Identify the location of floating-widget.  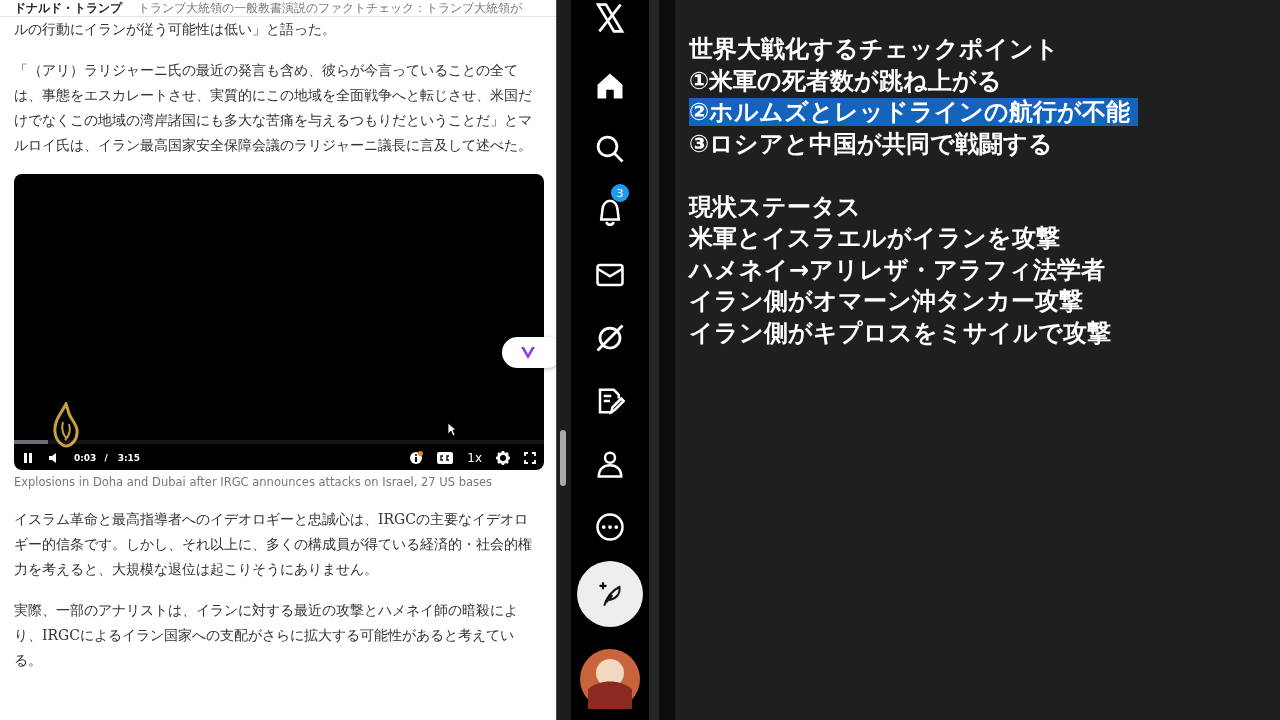
(529, 352).